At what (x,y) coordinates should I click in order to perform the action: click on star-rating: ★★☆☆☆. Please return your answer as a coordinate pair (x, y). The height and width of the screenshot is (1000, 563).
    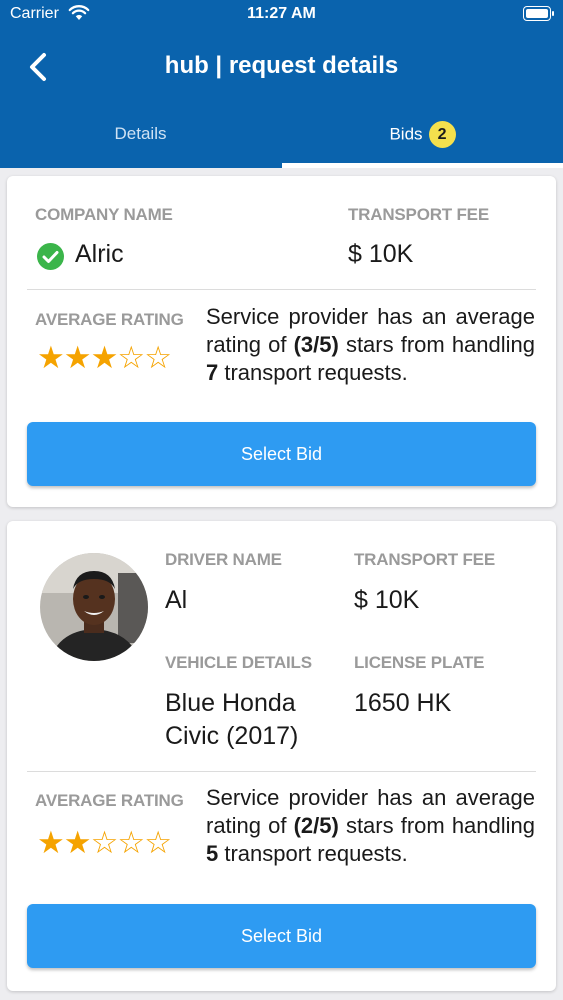
    Looking at the image, I should click on (104, 843).